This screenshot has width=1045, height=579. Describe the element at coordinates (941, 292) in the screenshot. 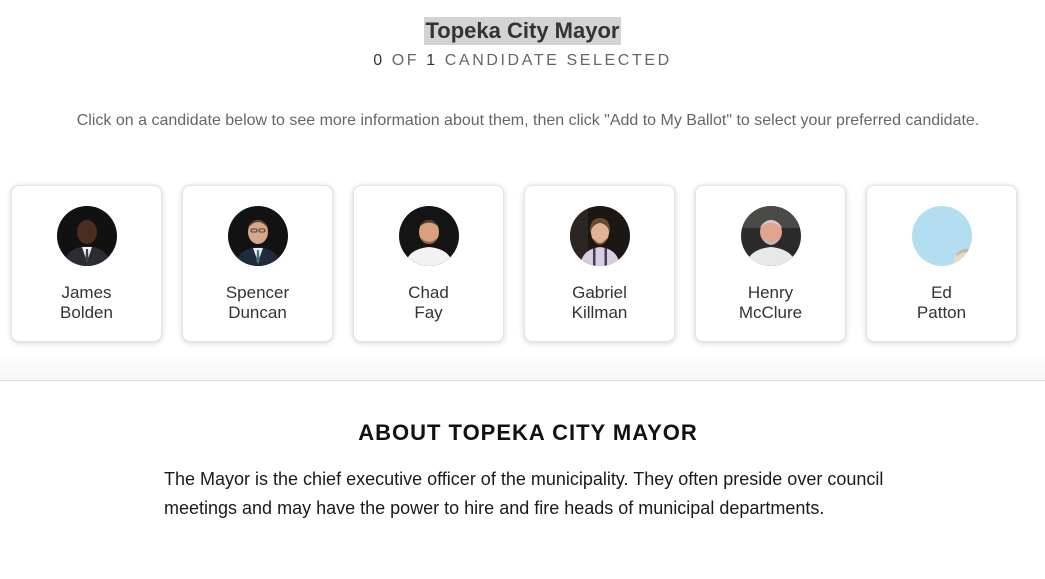

I see `candidate-first-name: Ed` at that location.